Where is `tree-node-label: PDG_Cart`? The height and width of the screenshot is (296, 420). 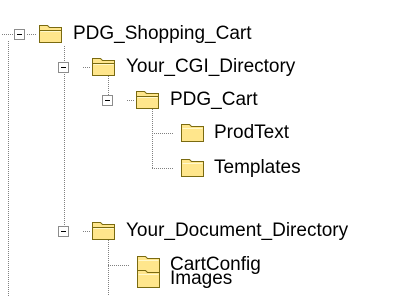
tree-node-label: PDG_Cart is located at coordinates (214, 99).